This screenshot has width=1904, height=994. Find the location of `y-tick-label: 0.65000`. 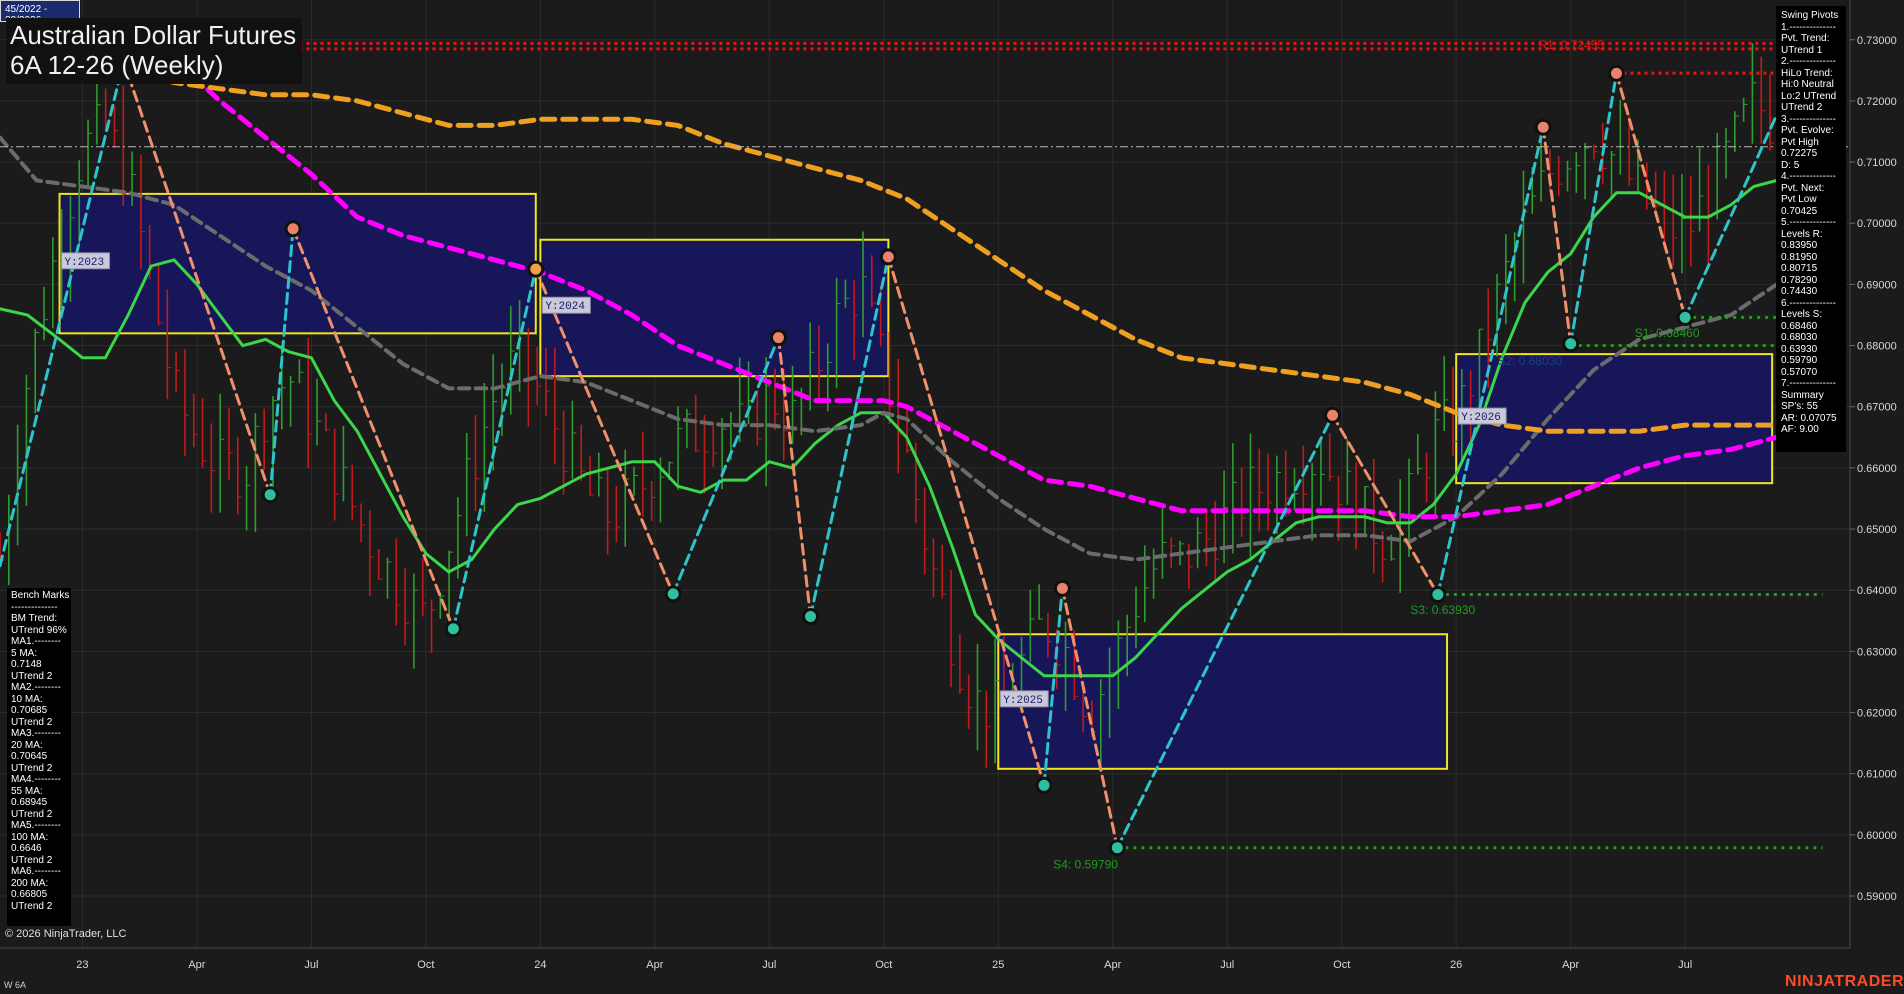

y-tick-label: 0.65000 is located at coordinates (1877, 530).